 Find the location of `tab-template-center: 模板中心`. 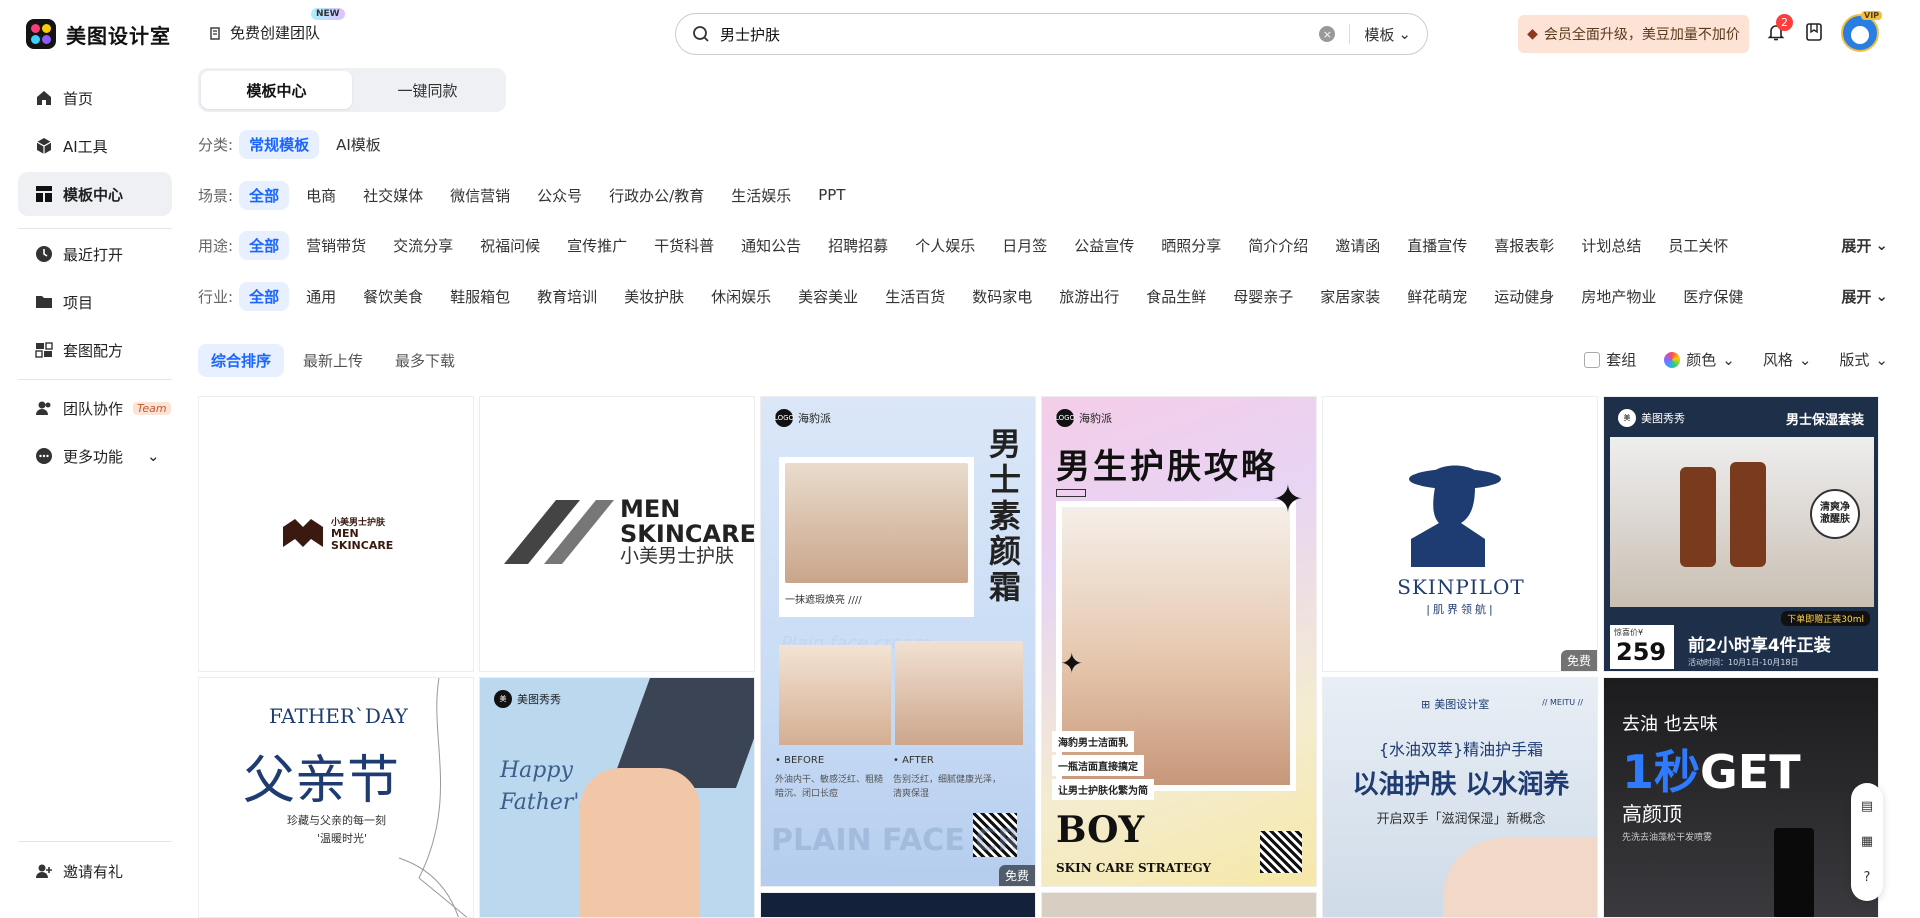

tab-template-center: 模板中心 is located at coordinates (276, 90).